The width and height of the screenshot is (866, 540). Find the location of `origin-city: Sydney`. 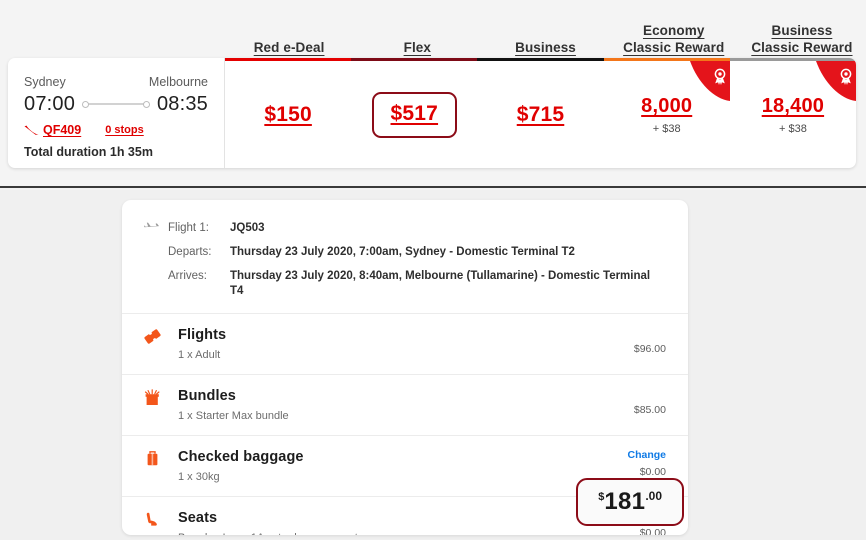

origin-city: Sydney is located at coordinates (45, 82).